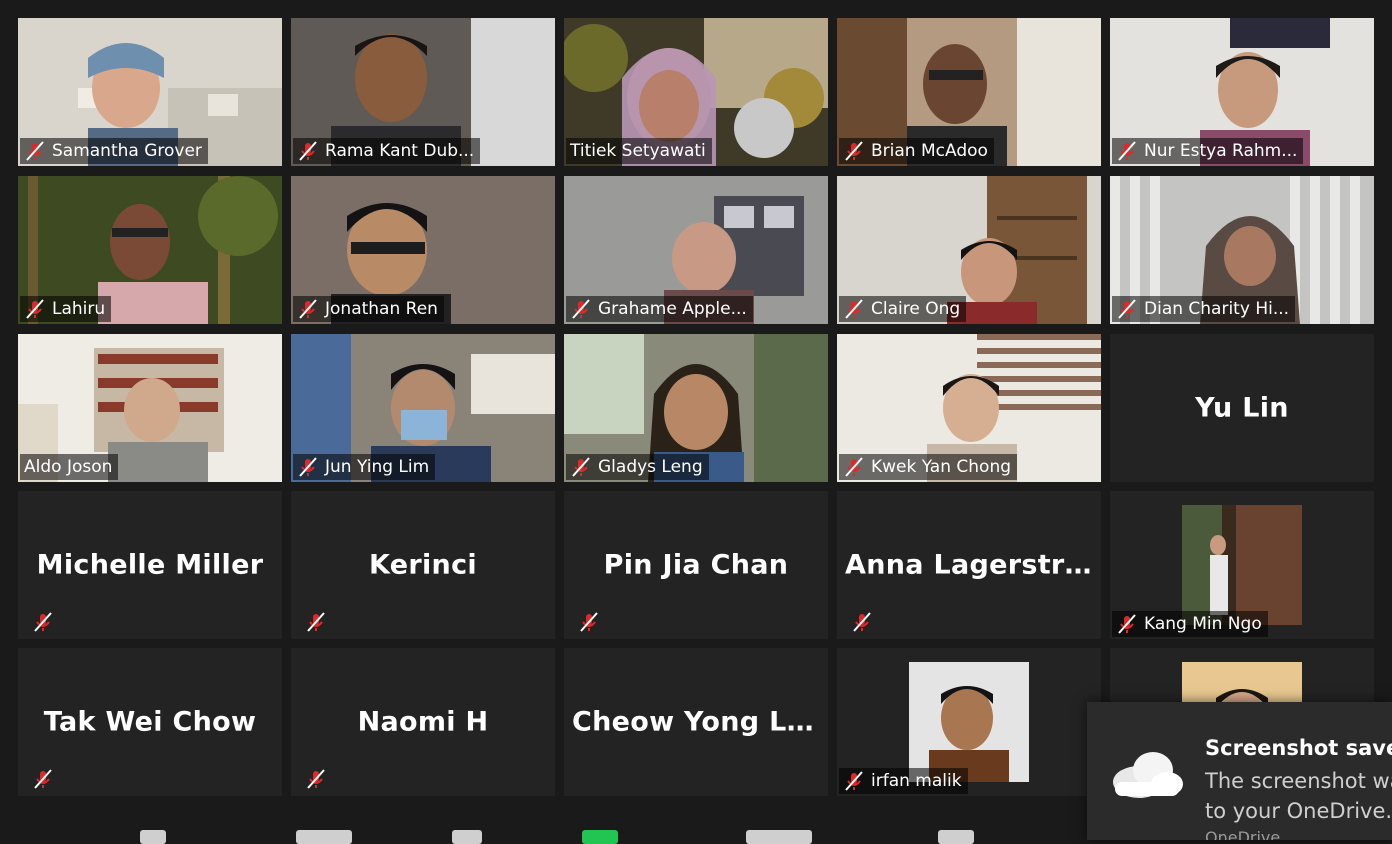 The width and height of the screenshot is (1392, 844). What do you see at coordinates (1148, 775) in the screenshot?
I see `onedrive-cloud-icon` at bounding box center [1148, 775].